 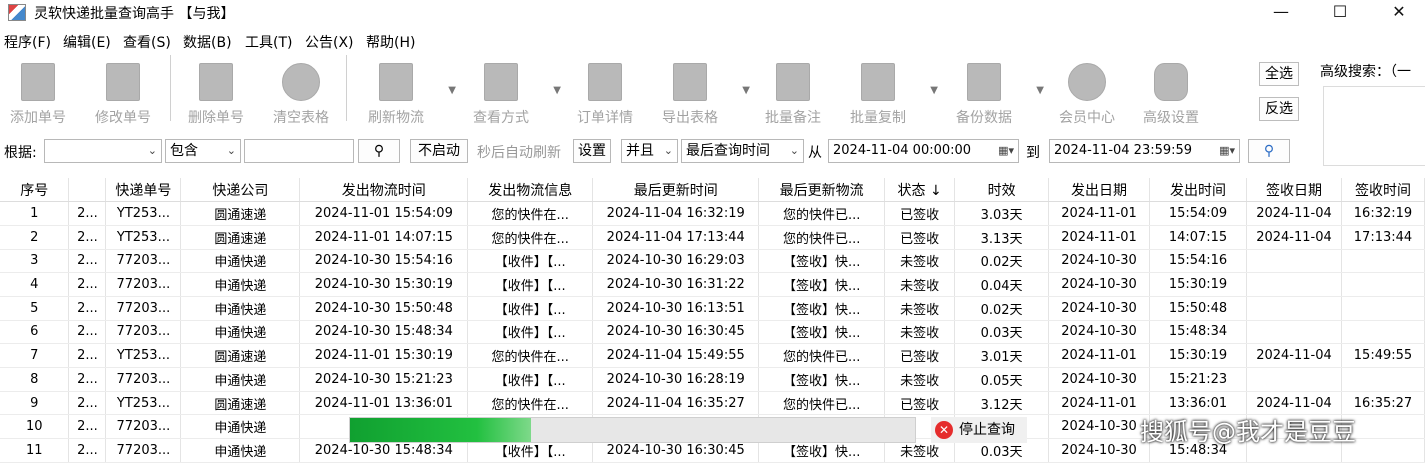 What do you see at coordinates (987, 430) in the screenshot?
I see `stop-query-label: 停止查询` at bounding box center [987, 430].